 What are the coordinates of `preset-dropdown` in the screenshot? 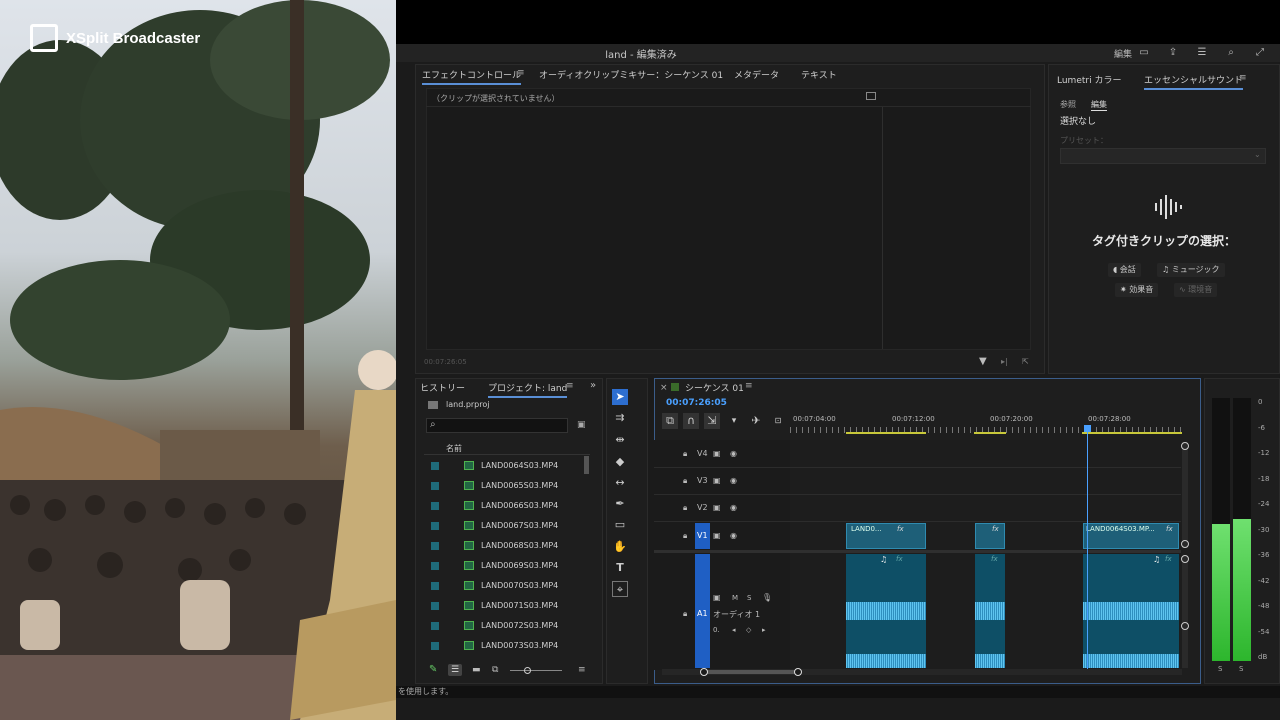 It's located at (1163, 156).